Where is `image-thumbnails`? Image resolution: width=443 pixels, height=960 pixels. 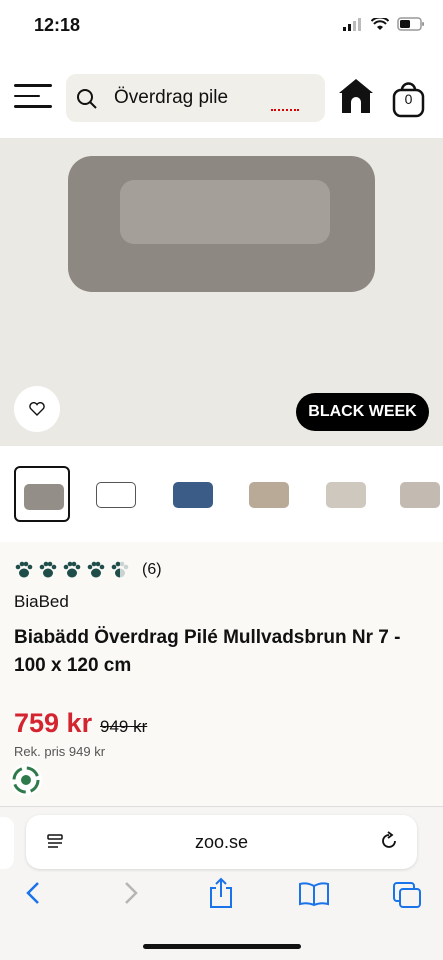
image-thumbnails is located at coordinates (221, 494).